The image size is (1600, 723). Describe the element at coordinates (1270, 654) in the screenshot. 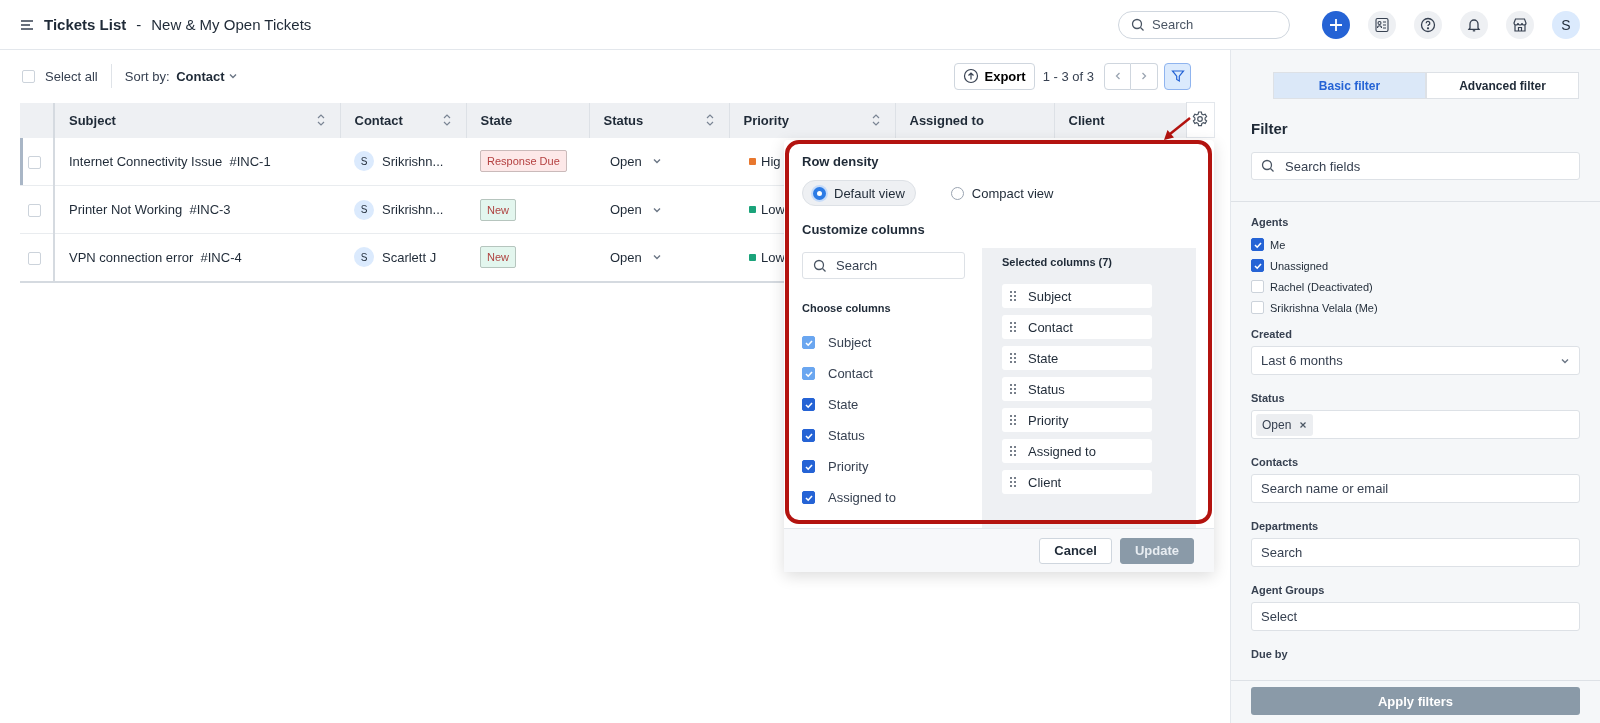

I see `field-label: Due by` at that location.